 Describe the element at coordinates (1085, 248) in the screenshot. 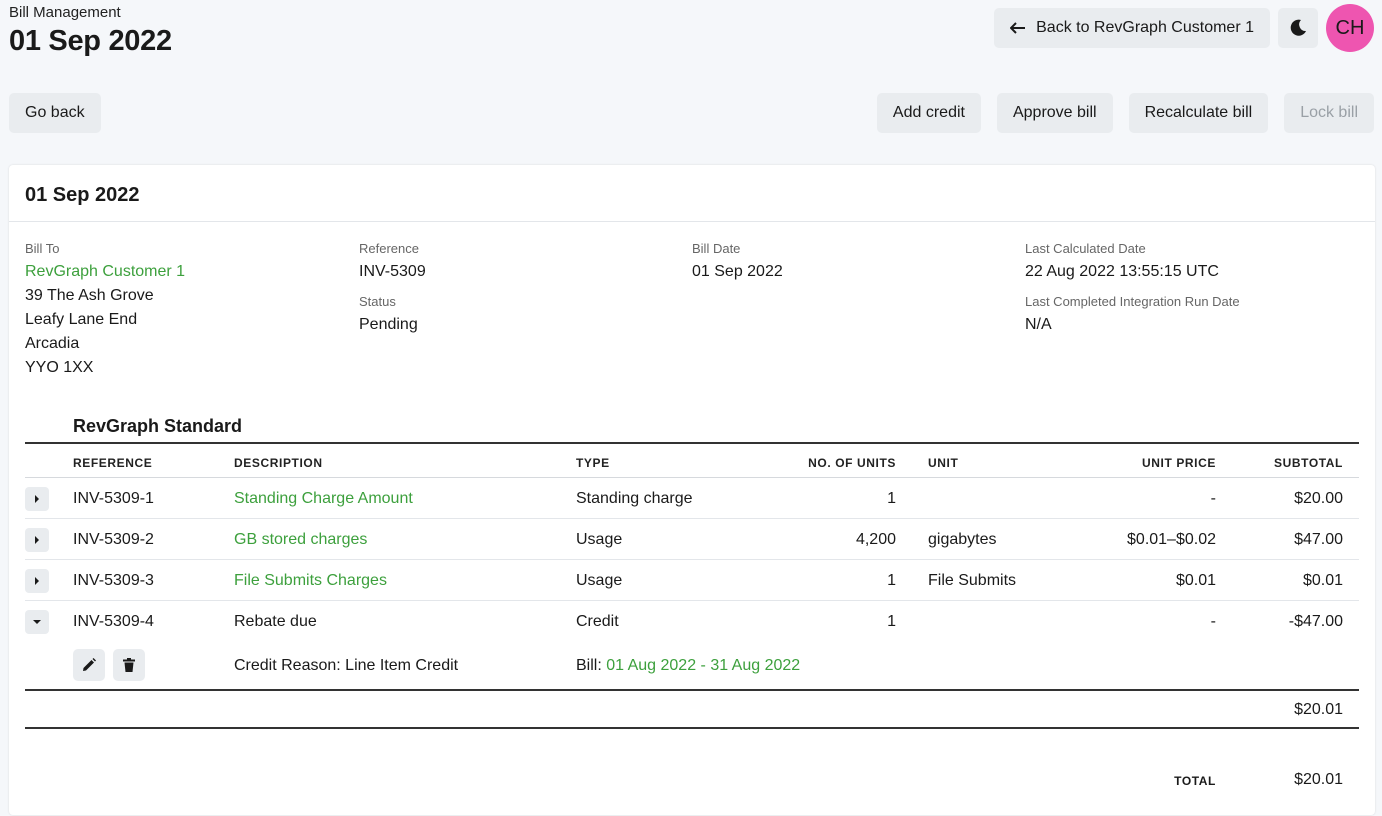

I see `last-calculated-label: Last Calculated Date` at that location.